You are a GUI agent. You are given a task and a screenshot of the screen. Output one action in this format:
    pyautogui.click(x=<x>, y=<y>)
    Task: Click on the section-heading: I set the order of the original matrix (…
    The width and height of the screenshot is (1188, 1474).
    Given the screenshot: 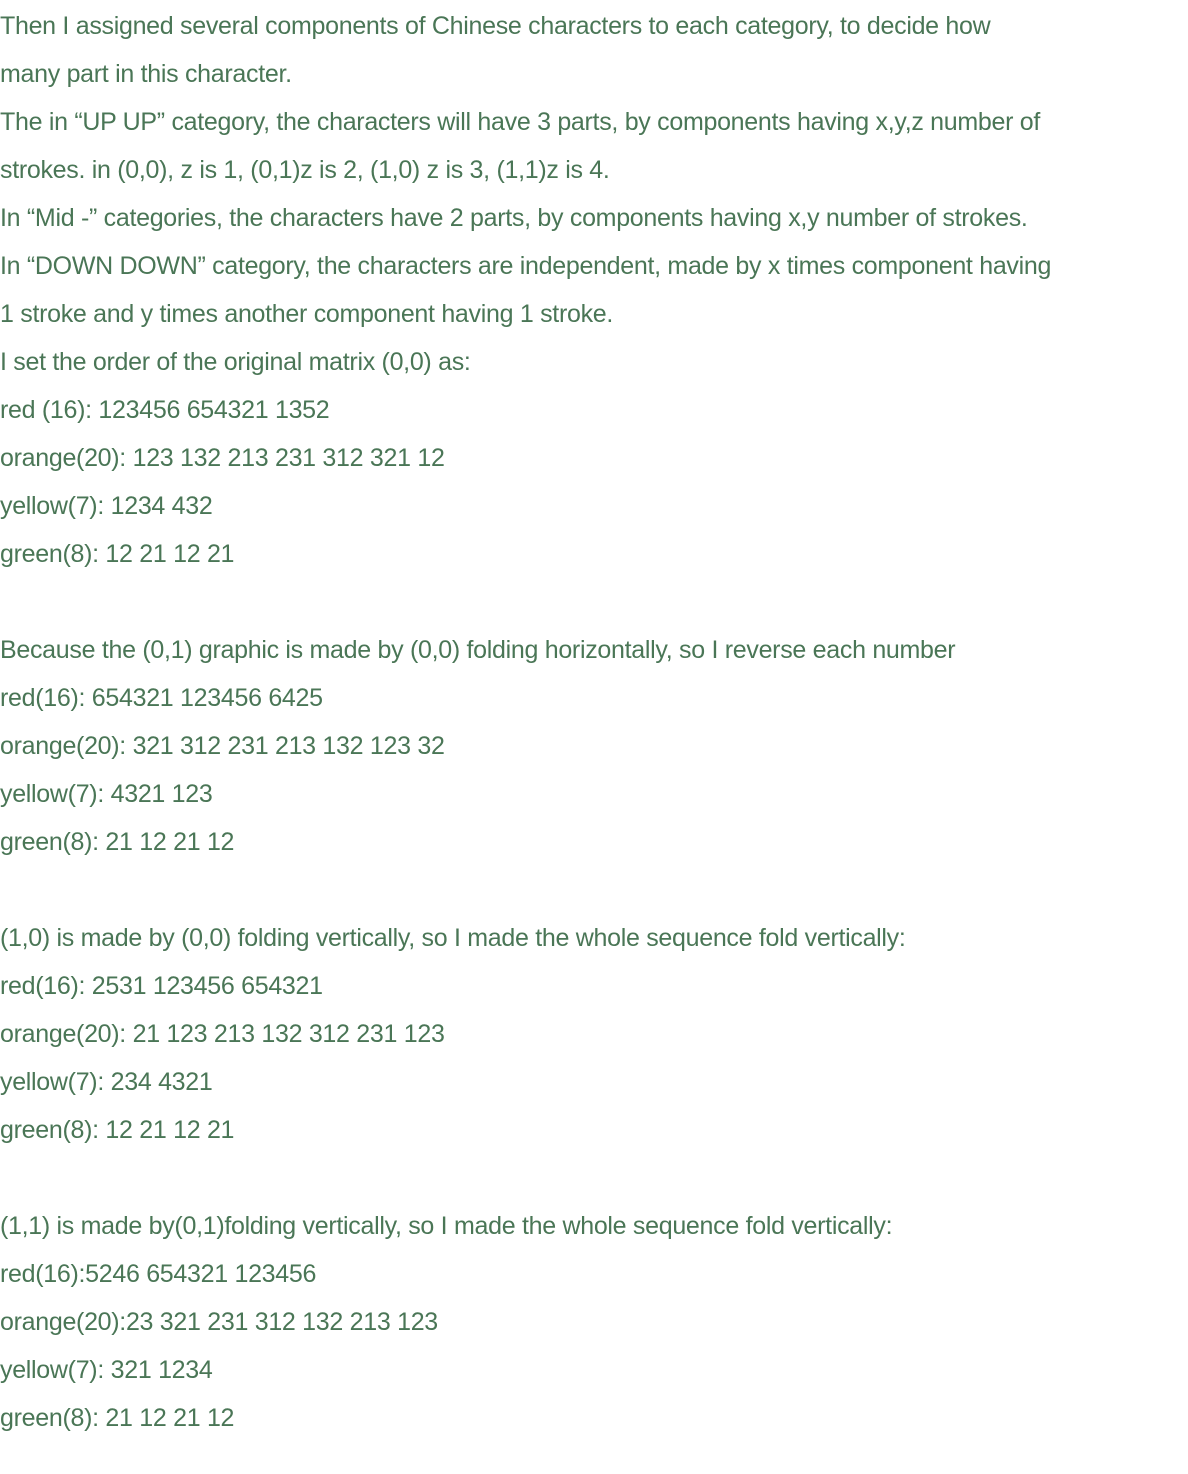 What is the action you would take?
    pyautogui.click(x=235, y=362)
    